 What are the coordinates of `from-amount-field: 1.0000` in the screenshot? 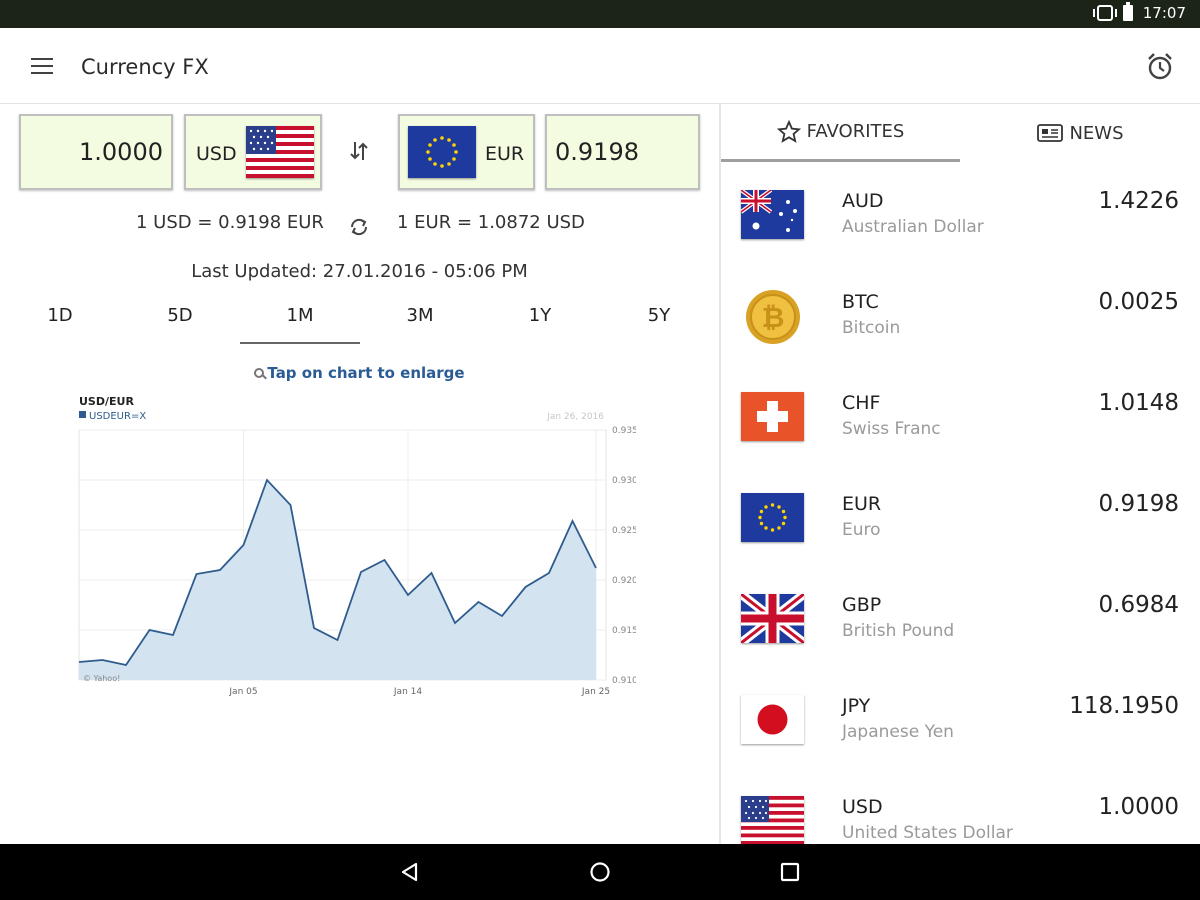 It's located at (96, 152).